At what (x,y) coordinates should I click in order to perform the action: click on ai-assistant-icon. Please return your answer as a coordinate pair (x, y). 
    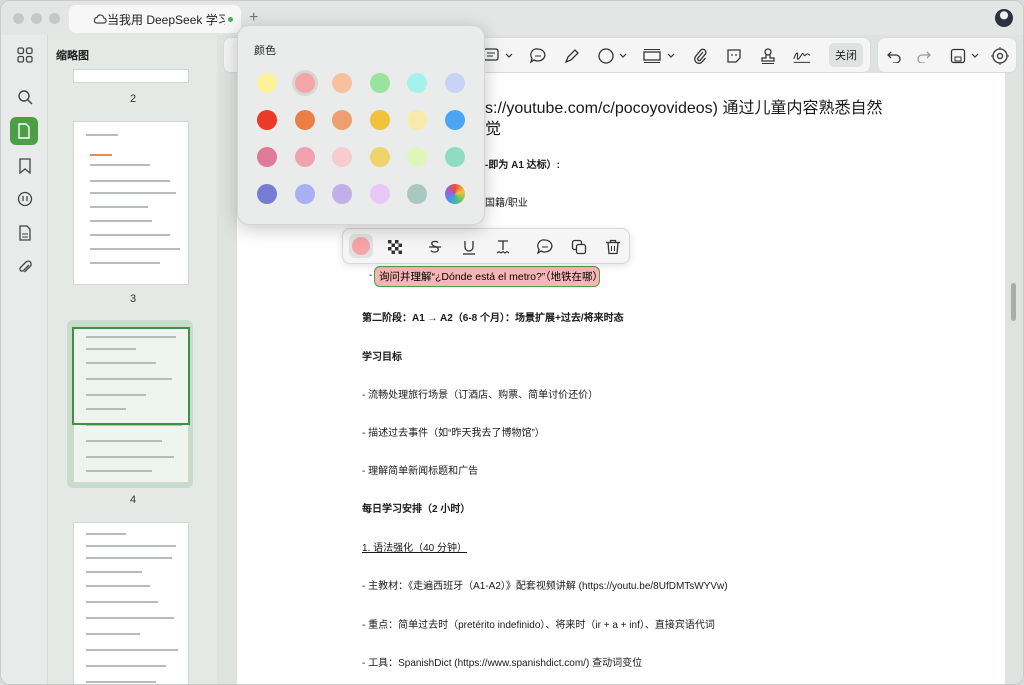
    Looking at the image, I should click on (1000, 56).